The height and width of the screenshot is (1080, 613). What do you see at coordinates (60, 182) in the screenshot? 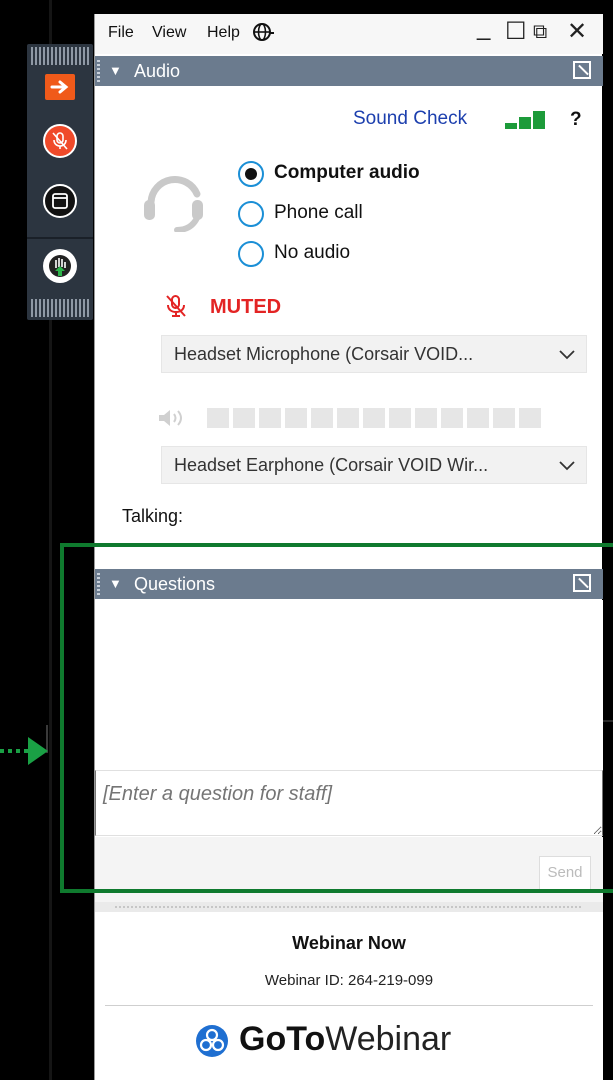
I see `control-panel-strip` at bounding box center [60, 182].